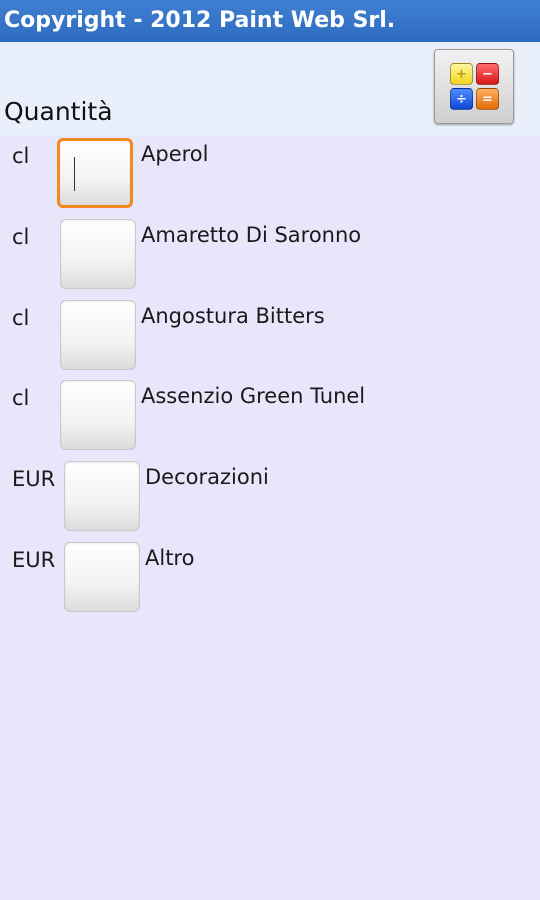 The width and height of the screenshot is (540, 900). Describe the element at coordinates (253, 396) in the screenshot. I see `ingredient-name: Assenzio Green Tunel` at that location.